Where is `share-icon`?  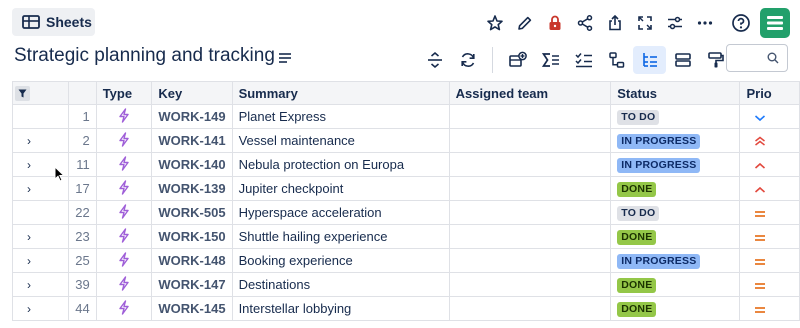
share-icon is located at coordinates (585, 23).